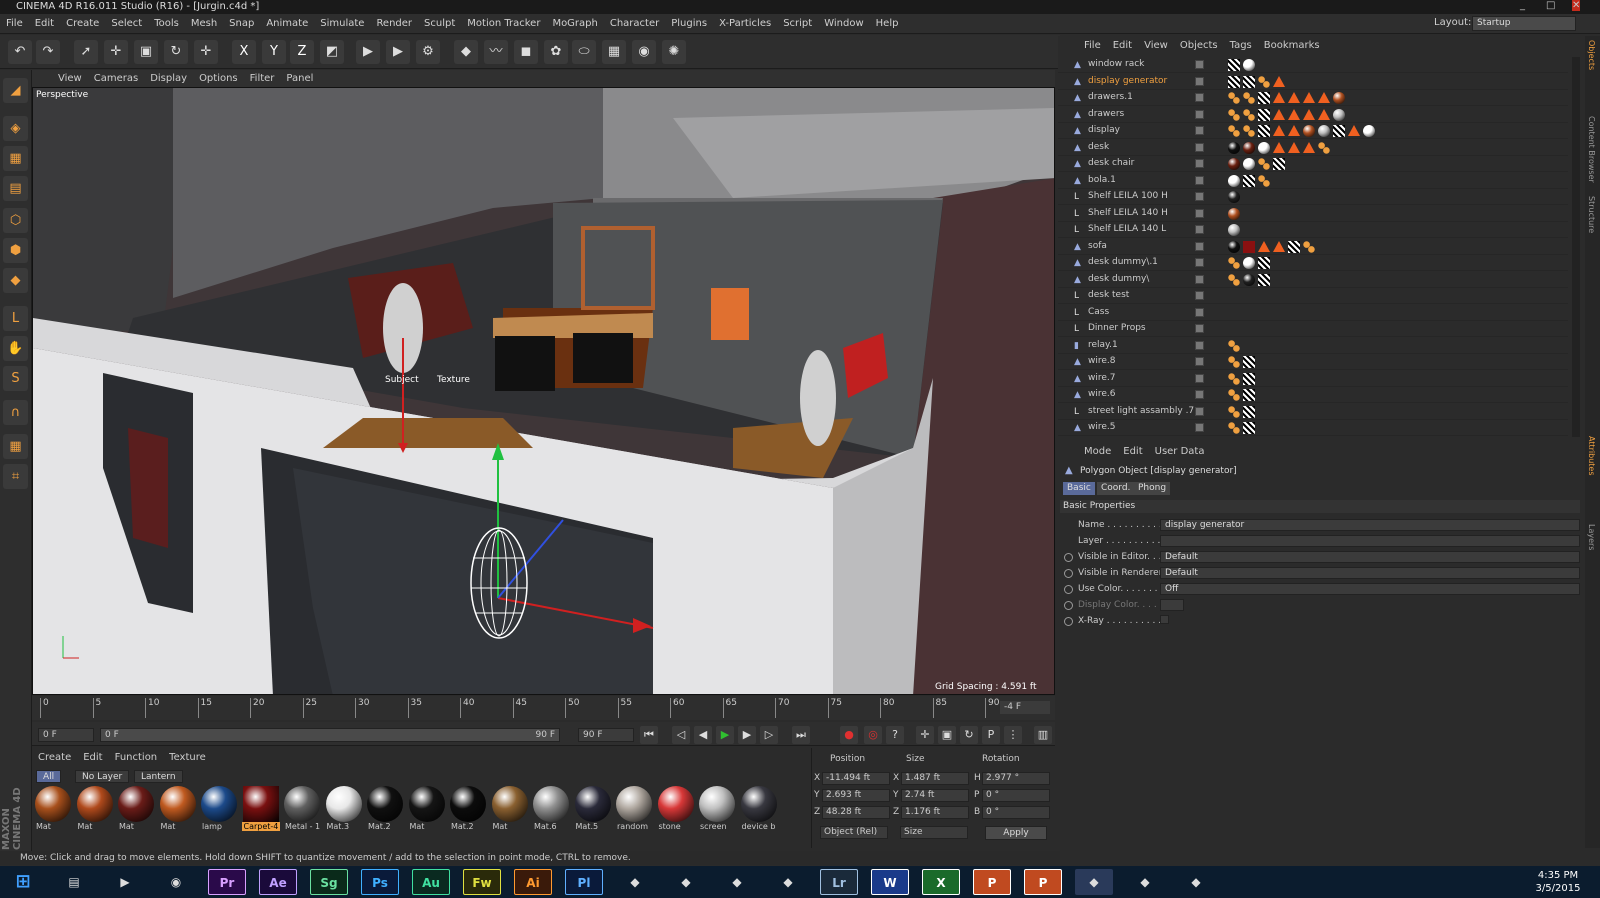 Image resolution: width=1600 pixels, height=898 pixels. What do you see at coordinates (53, 811) in the screenshot?
I see `material-swatch: Mat` at bounding box center [53, 811].